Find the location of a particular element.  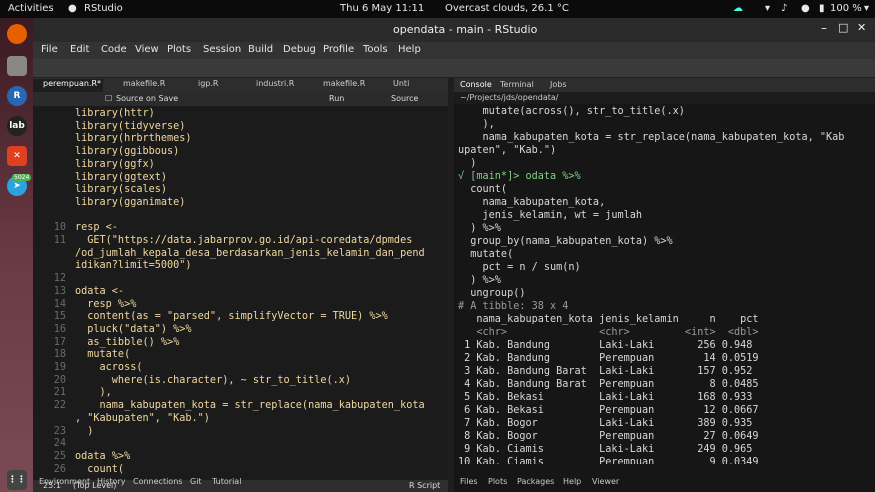

code-line: resp %>% is located at coordinates (106, 304).